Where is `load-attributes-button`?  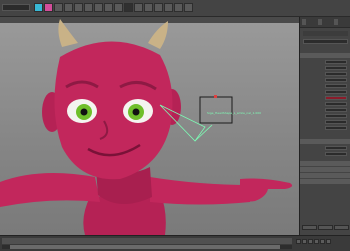
load-attributes-button is located at coordinates (325, 227).